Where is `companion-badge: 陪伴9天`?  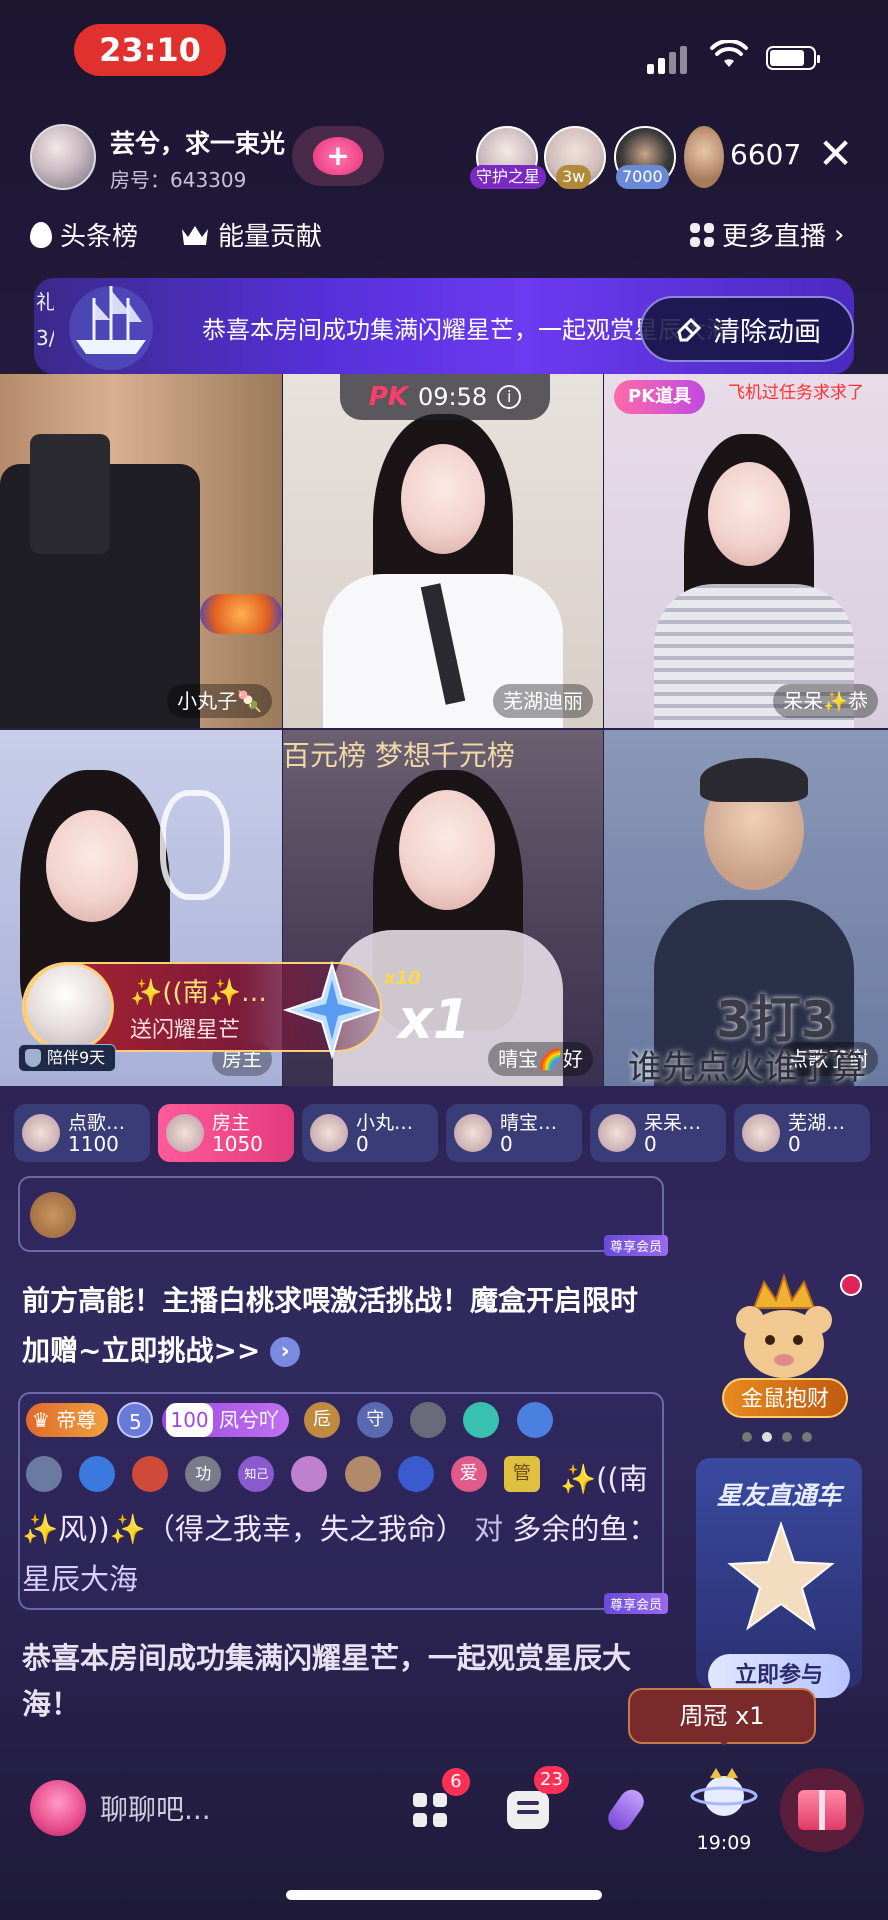 companion-badge: 陪伴9天 is located at coordinates (67, 1058).